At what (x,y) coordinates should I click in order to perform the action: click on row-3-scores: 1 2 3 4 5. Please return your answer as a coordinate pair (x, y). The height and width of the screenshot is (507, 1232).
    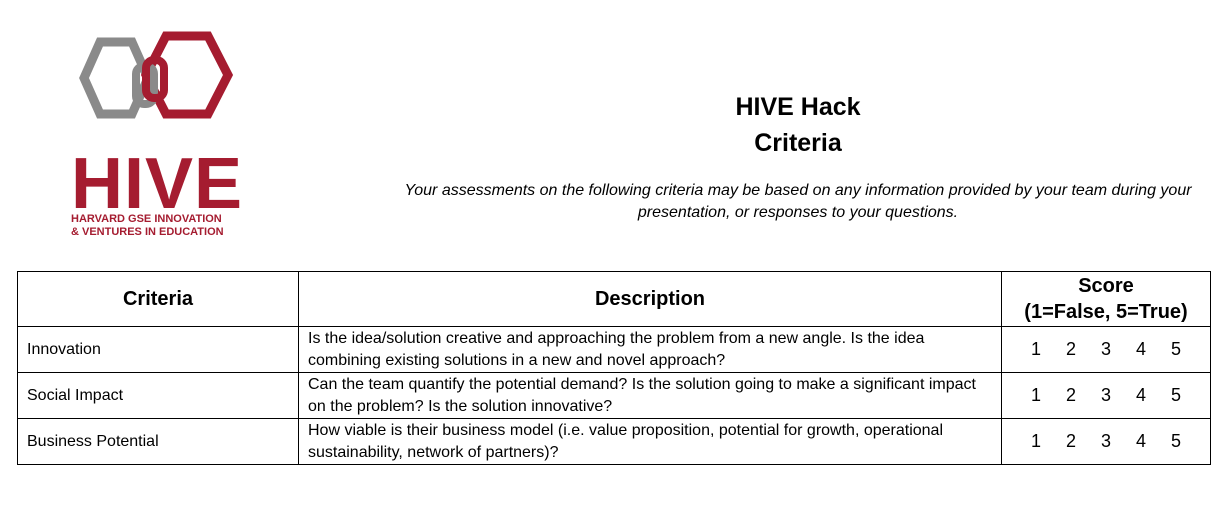
    Looking at the image, I should click on (1106, 441).